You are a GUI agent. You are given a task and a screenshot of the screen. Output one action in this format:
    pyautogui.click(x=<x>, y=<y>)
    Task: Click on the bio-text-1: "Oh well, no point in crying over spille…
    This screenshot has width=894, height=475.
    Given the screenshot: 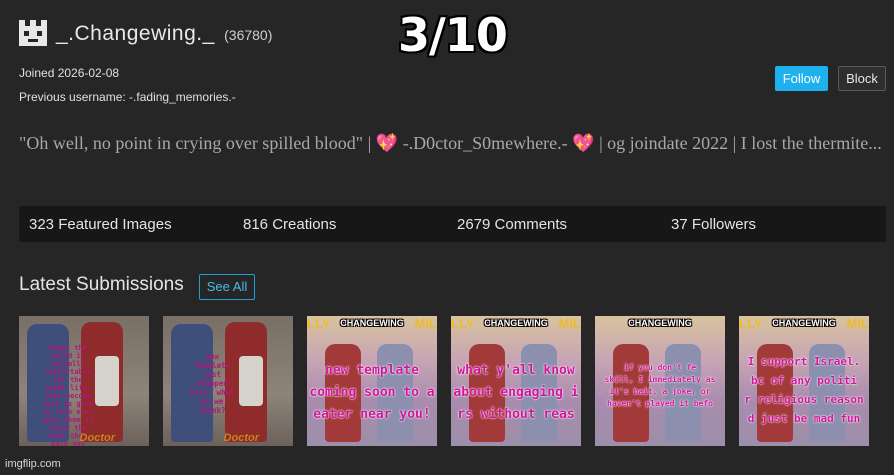 What is the action you would take?
    pyautogui.click(x=197, y=143)
    